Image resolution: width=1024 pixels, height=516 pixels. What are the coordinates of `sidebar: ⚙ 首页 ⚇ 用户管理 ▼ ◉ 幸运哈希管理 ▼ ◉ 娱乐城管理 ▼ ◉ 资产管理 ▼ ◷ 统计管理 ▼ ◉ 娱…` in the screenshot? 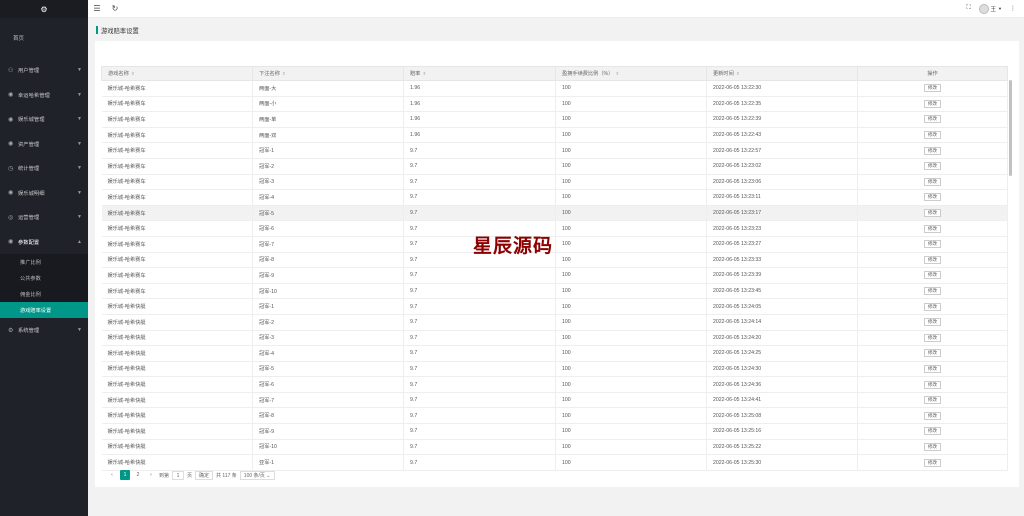 It's located at (44, 258).